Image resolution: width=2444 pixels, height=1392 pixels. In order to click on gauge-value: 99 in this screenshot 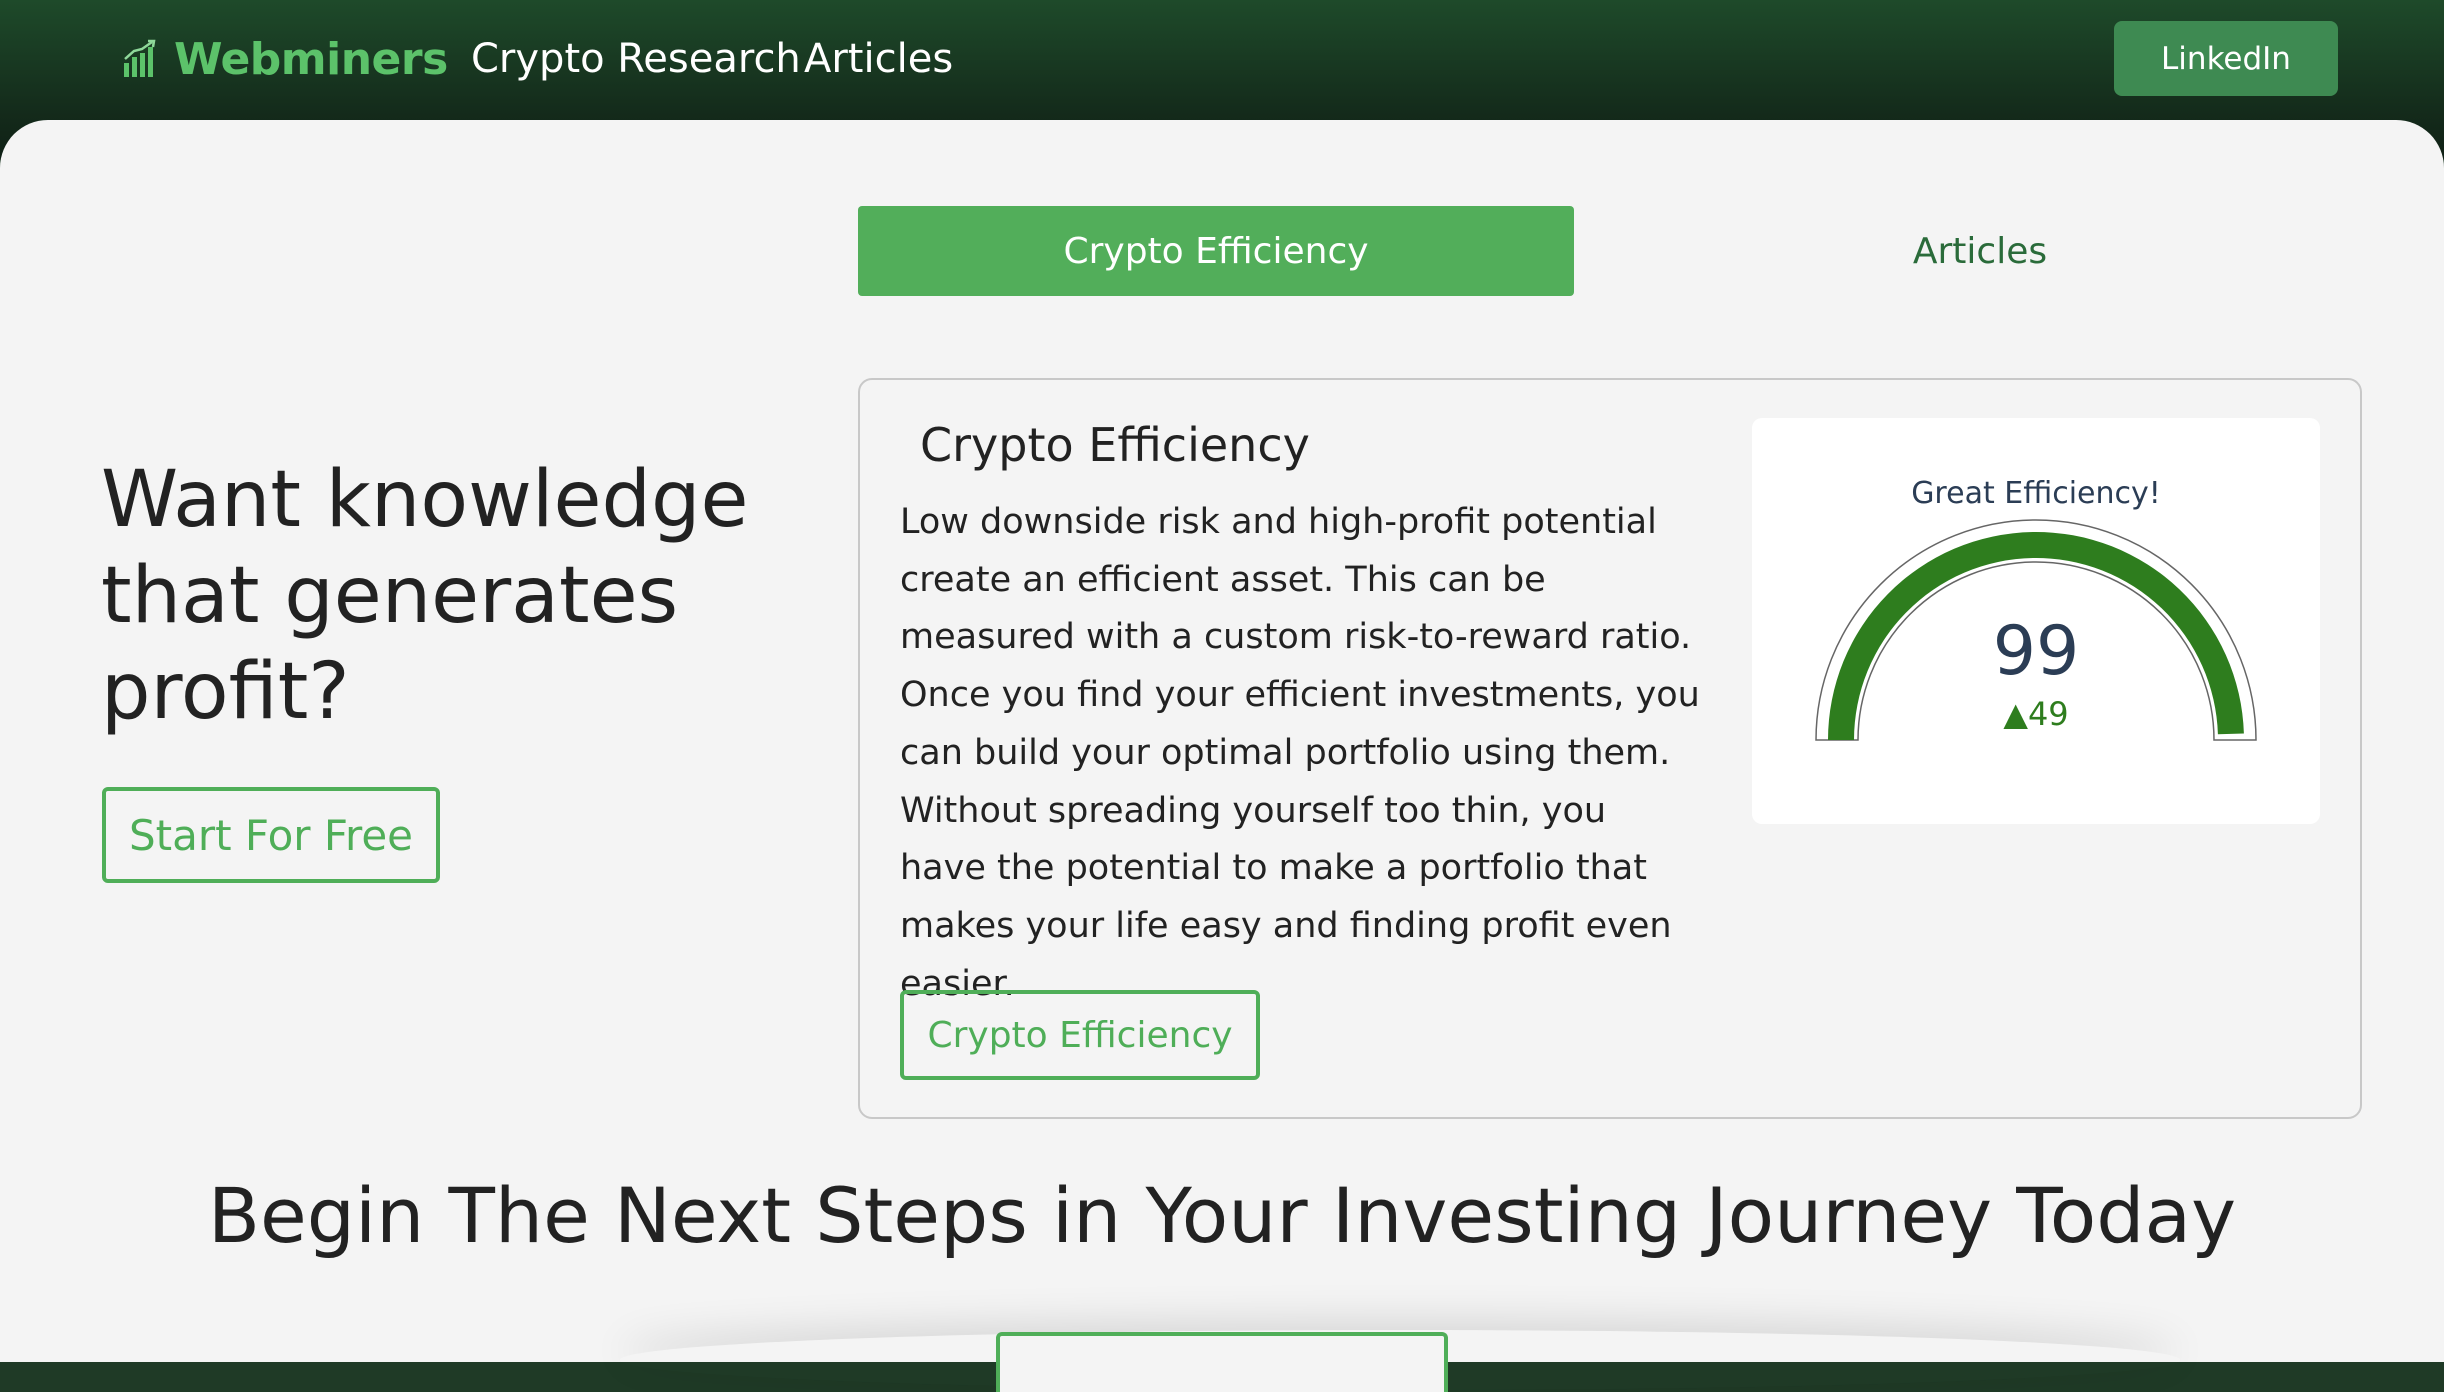, I will do `click(2036, 651)`.